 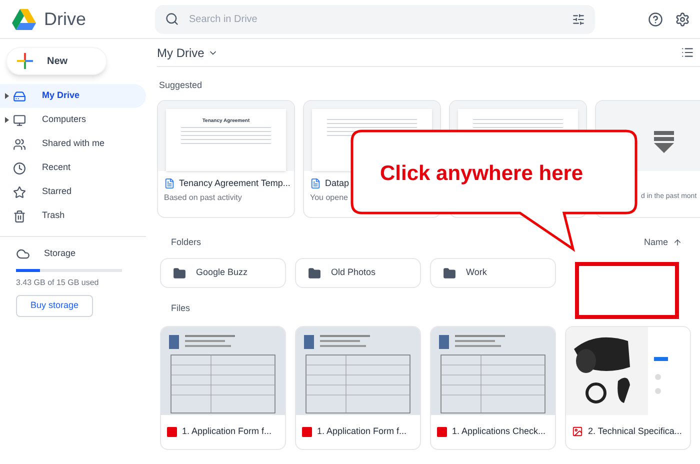 What do you see at coordinates (19, 144) in the screenshot?
I see `people-icon` at bounding box center [19, 144].